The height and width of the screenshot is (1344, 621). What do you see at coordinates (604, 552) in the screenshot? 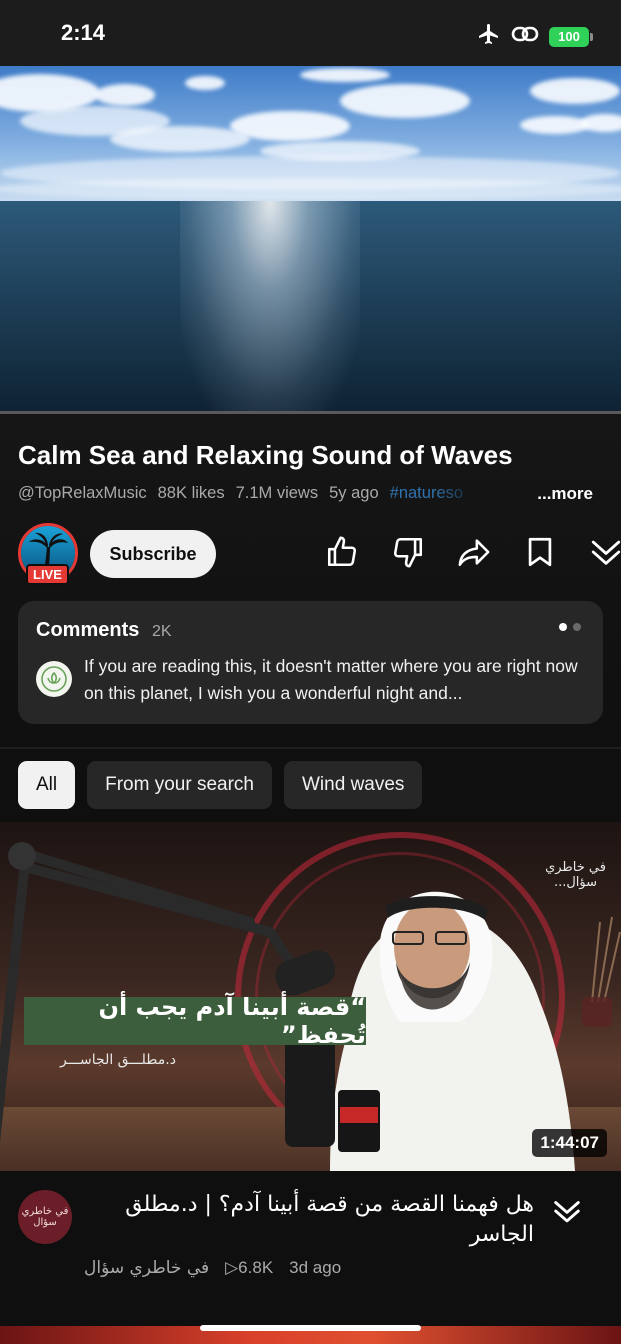
I see `download-icon` at bounding box center [604, 552].